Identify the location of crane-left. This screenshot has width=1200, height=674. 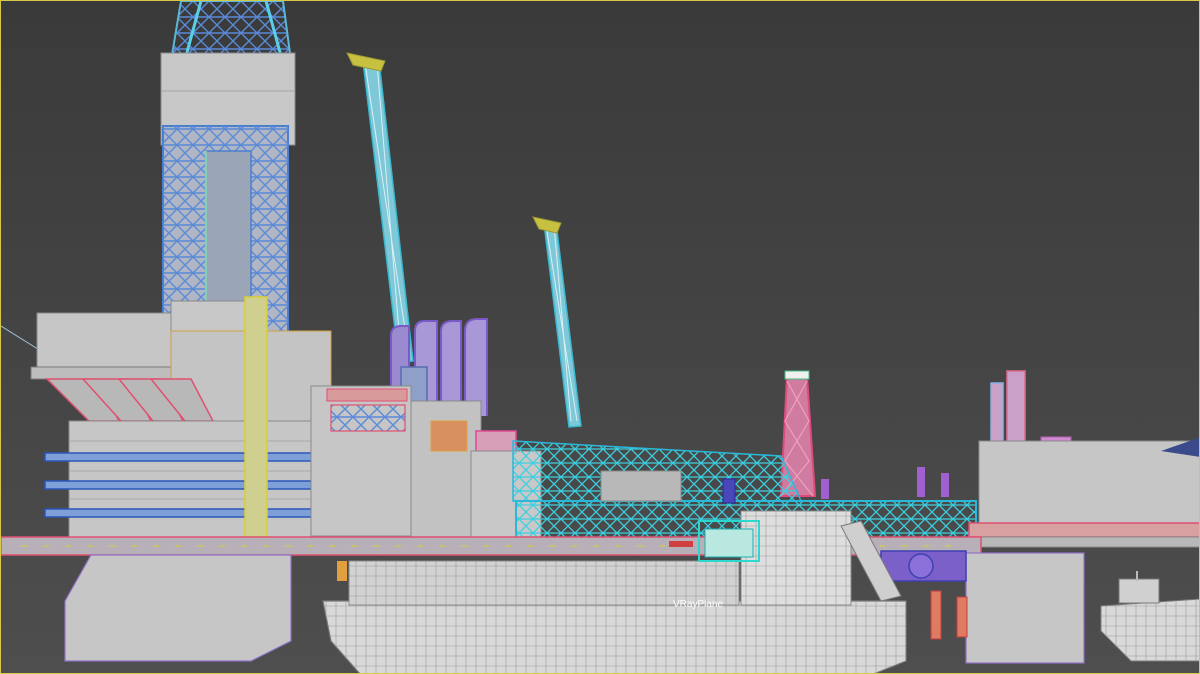
(380, 208).